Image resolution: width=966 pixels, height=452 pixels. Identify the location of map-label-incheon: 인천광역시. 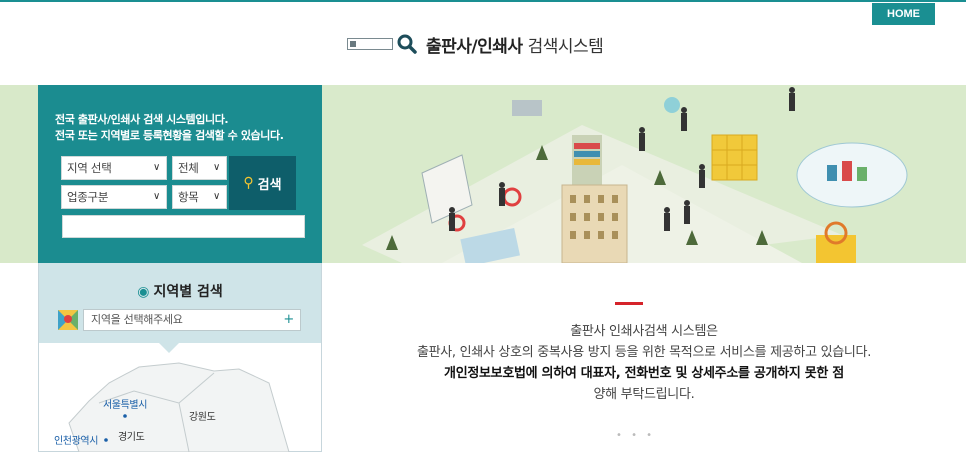
(76, 439).